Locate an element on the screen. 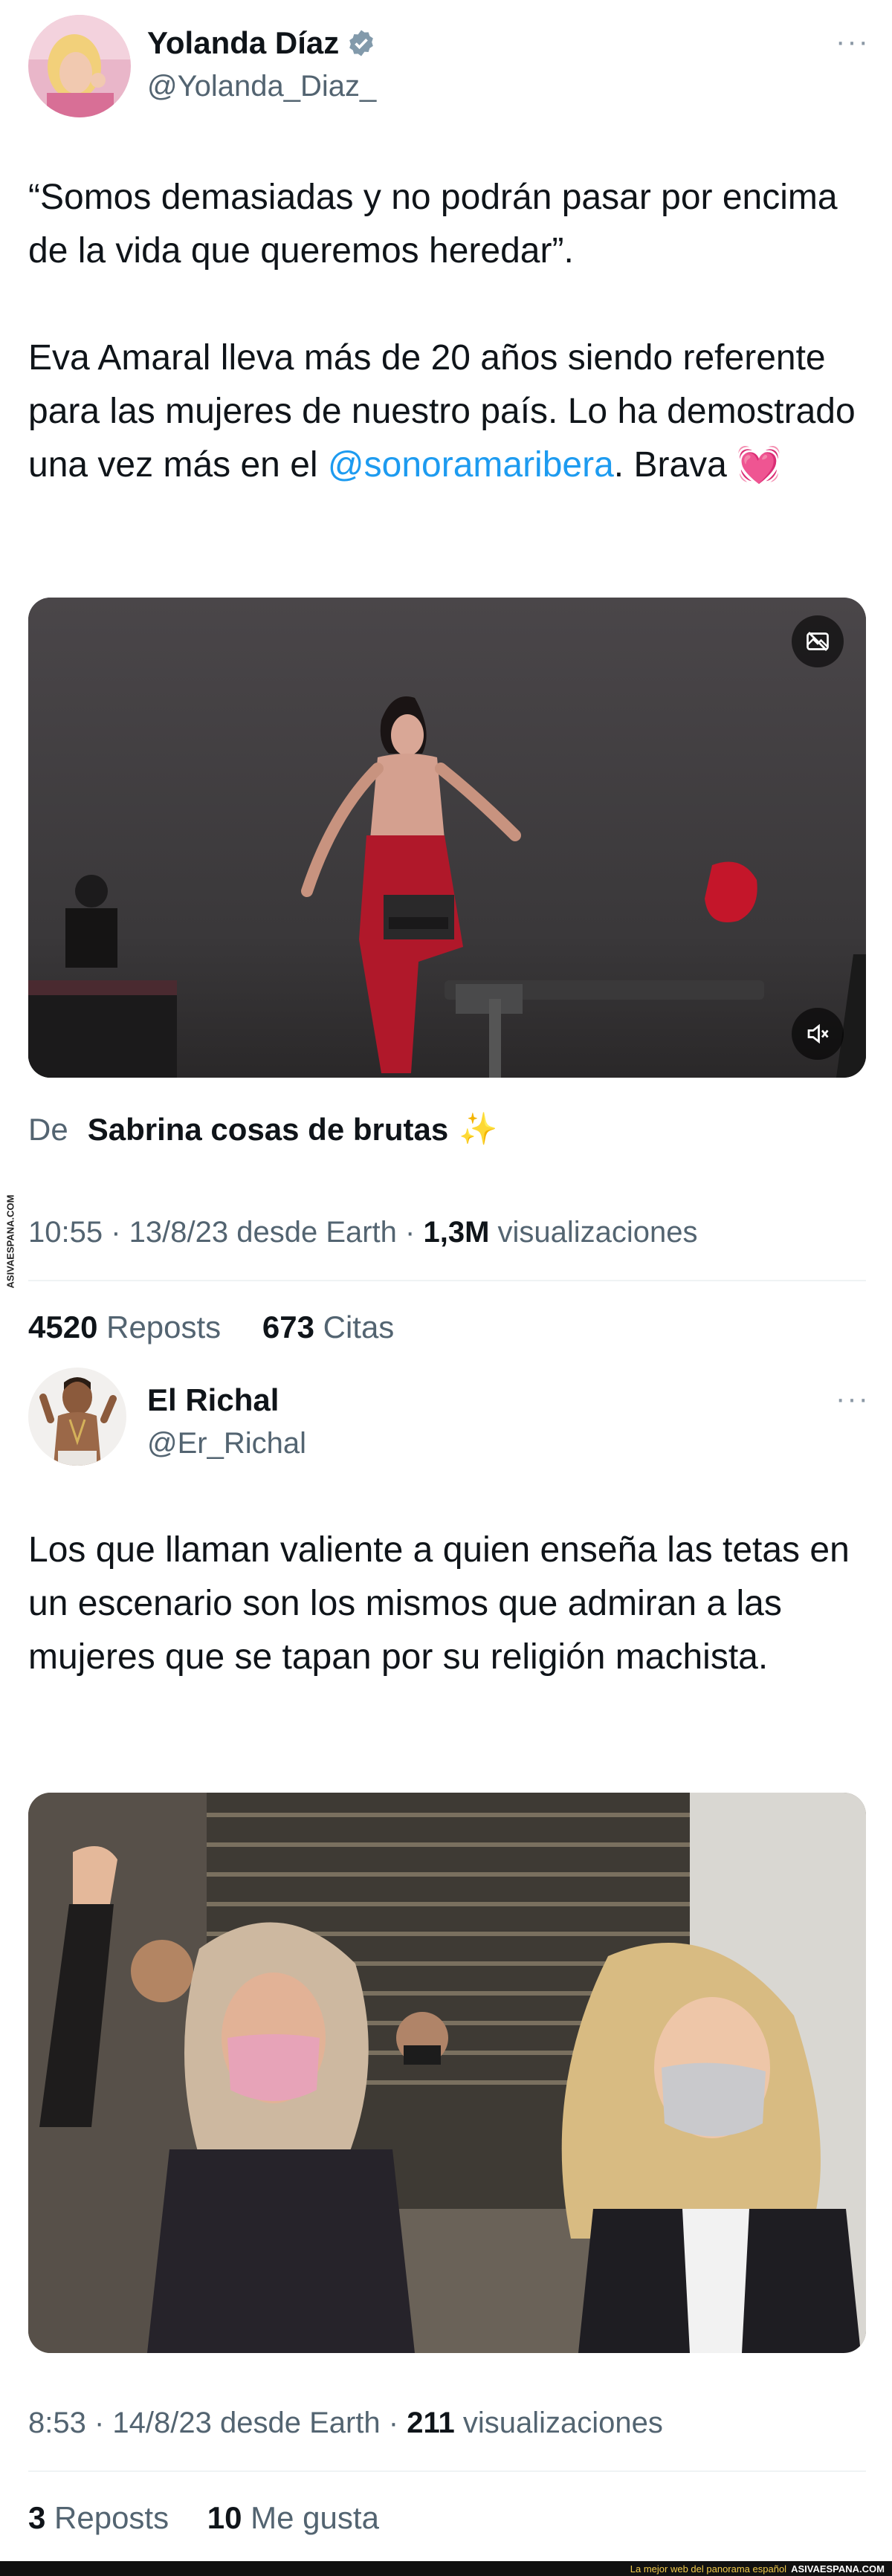  user-handle: @Yolanda_Diaz_ is located at coordinates (261, 86).